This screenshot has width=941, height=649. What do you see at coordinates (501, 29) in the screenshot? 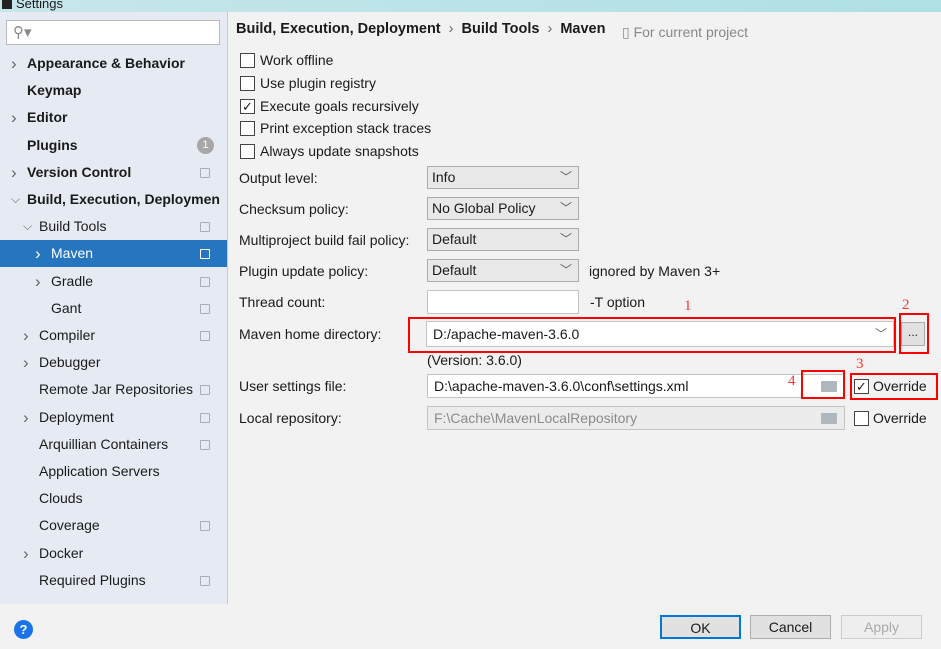
I see `breadcrumb-item: Build Tools` at bounding box center [501, 29].